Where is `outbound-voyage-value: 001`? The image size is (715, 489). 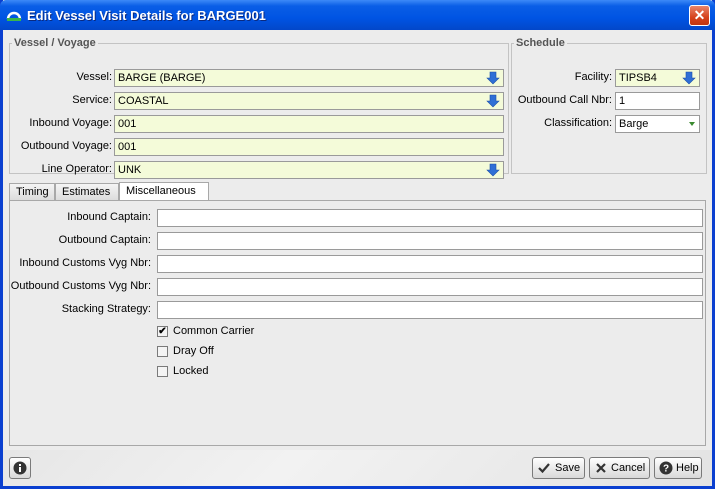 outbound-voyage-value: 001 is located at coordinates (127, 147).